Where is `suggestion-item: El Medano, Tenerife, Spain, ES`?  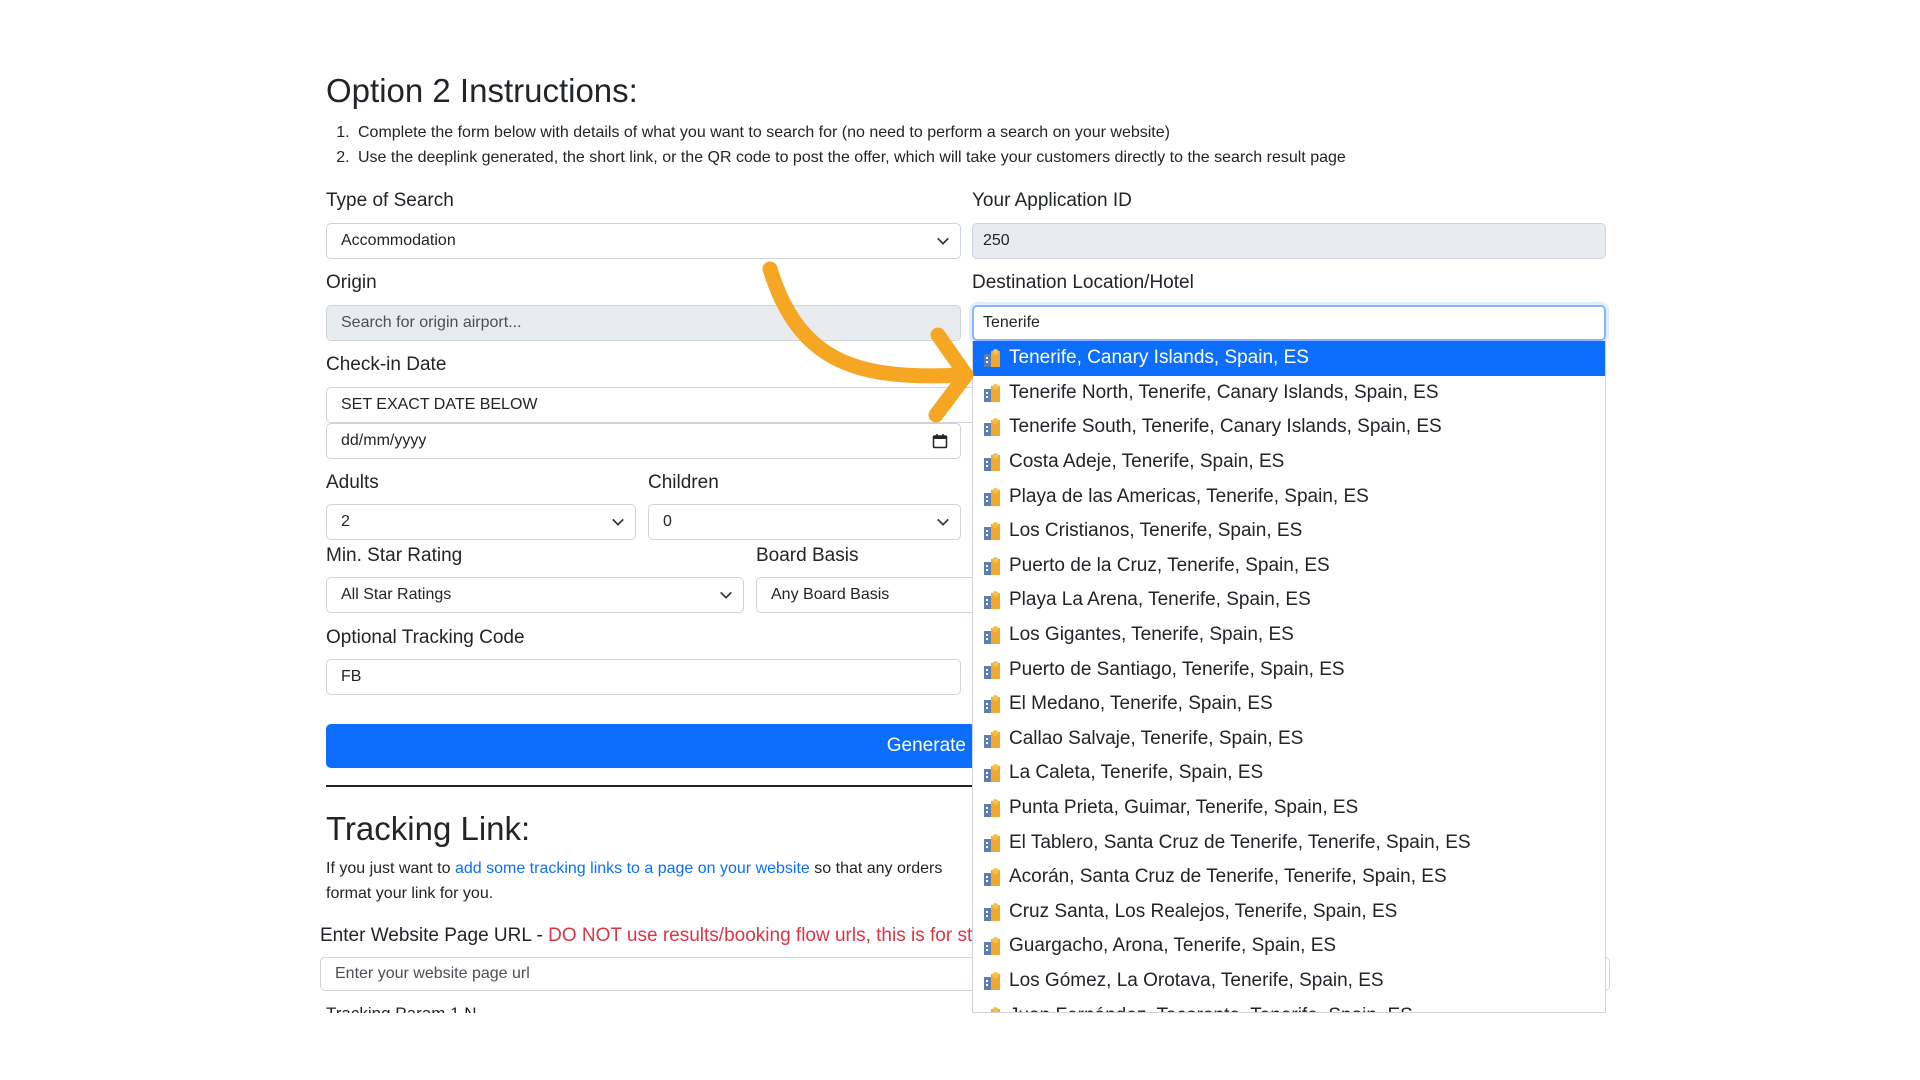 suggestion-item: El Medano, Tenerife, Spain, ES is located at coordinates (1289, 704).